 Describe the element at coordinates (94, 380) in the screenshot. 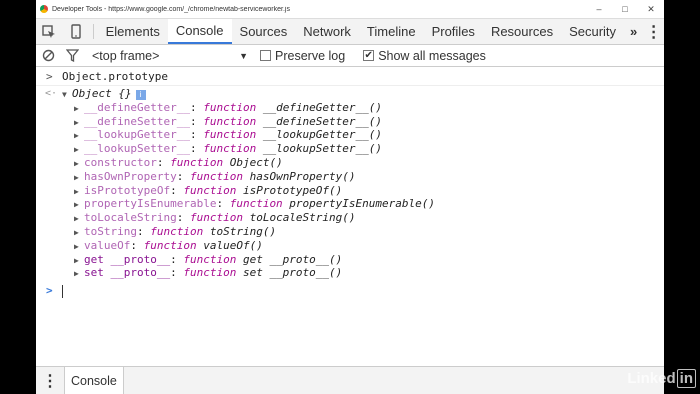

I see `drawer-tab-console: Console` at that location.